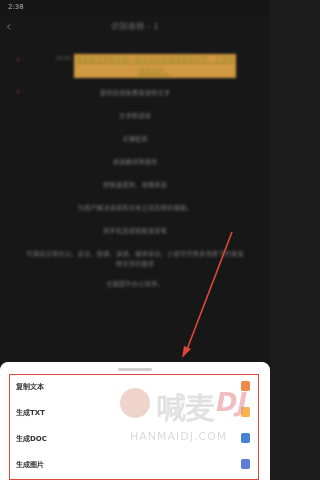 This screenshot has height=480, width=320. Describe the element at coordinates (232, 403) in the screenshot. I see `watermark-dj: DJ` at that location.